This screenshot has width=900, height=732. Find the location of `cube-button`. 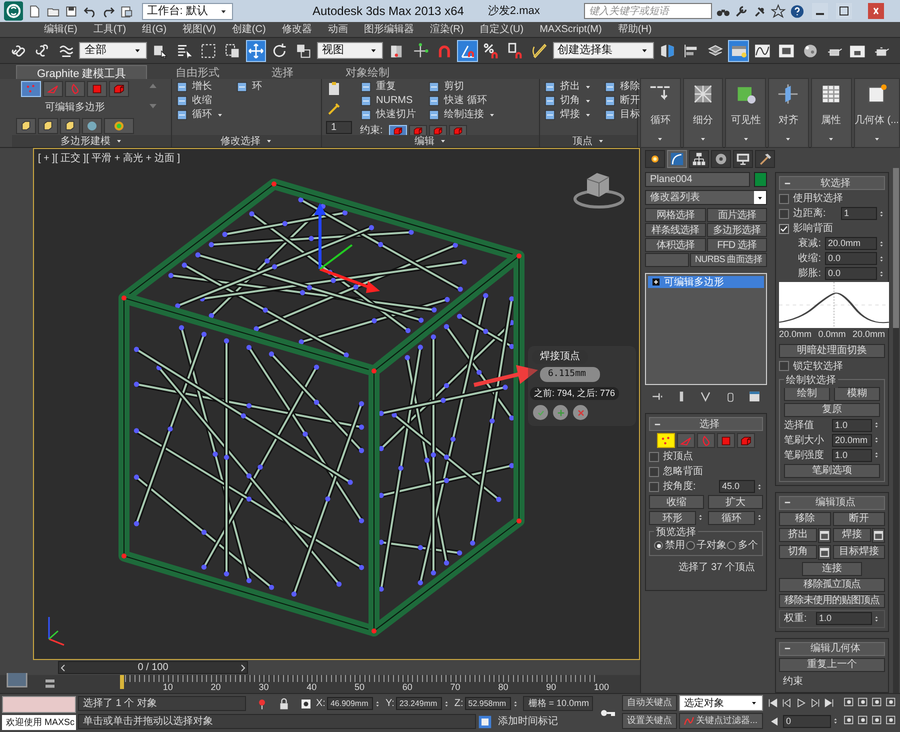

cube-button is located at coordinates (70, 126).